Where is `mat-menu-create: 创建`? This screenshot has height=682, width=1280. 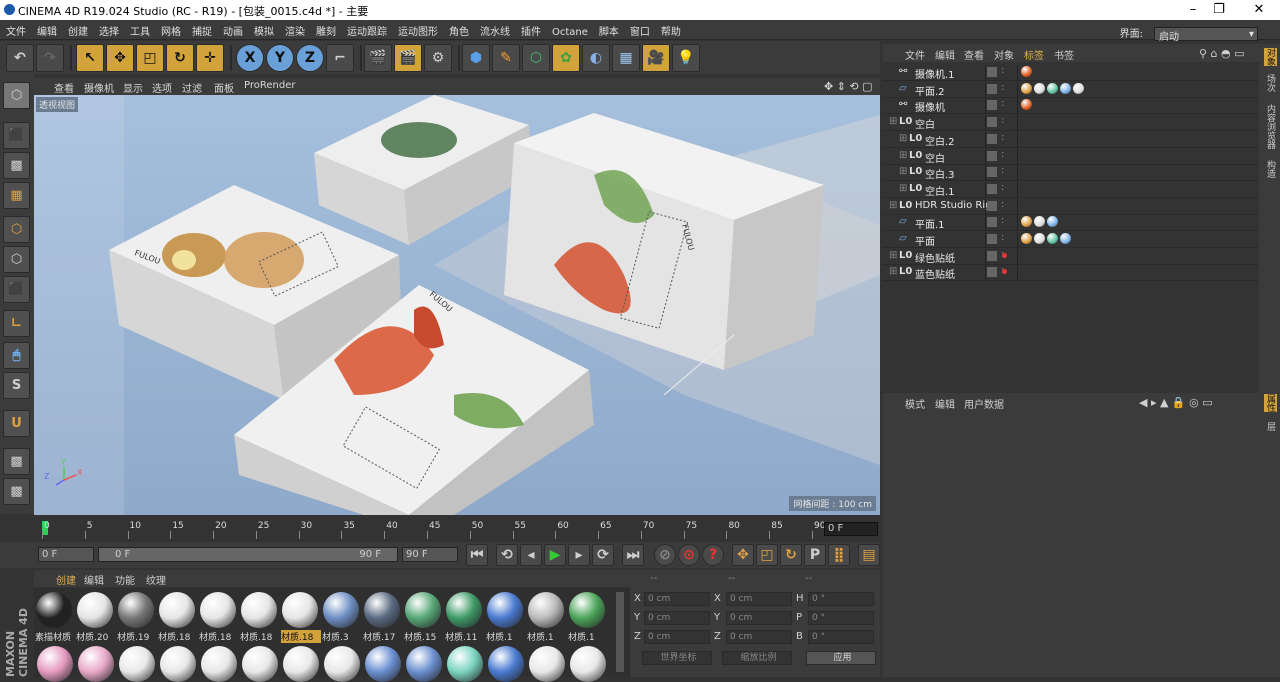
mat-menu-create: 创建 is located at coordinates (66, 579).